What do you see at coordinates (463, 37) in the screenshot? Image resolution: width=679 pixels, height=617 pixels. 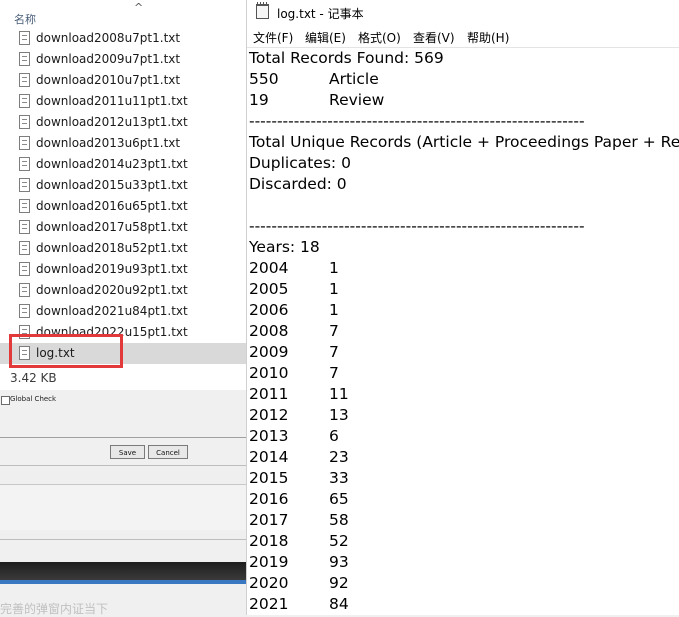 I see `menu-bar: 文件(F) 编辑(E) 格式(O) 查看(V) 帮助(H)` at bounding box center [463, 37].